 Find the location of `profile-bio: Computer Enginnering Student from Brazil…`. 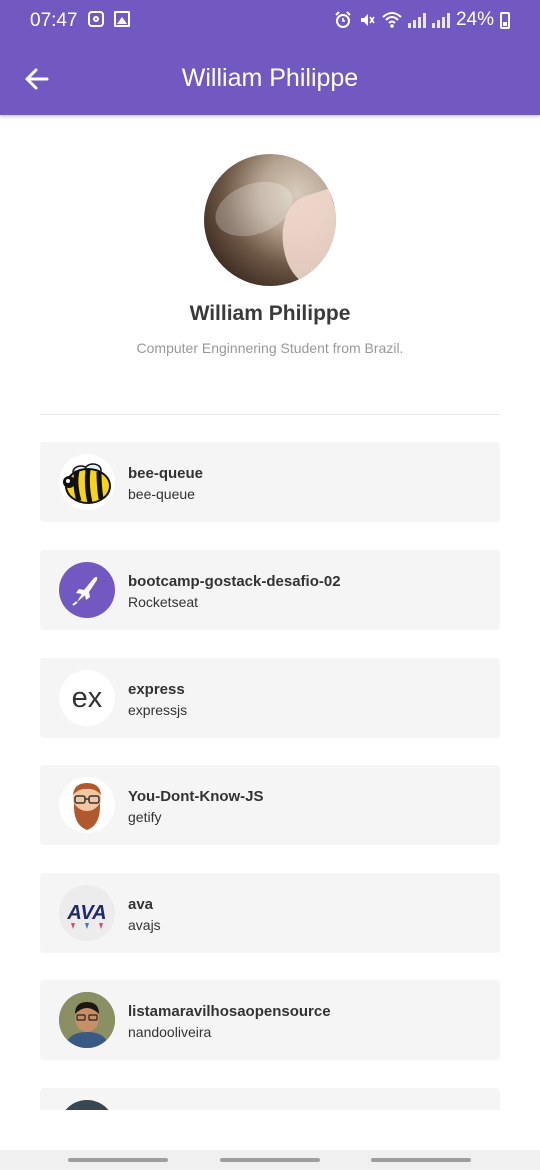

profile-bio: Computer Enginnering Student from Brazil… is located at coordinates (270, 348).